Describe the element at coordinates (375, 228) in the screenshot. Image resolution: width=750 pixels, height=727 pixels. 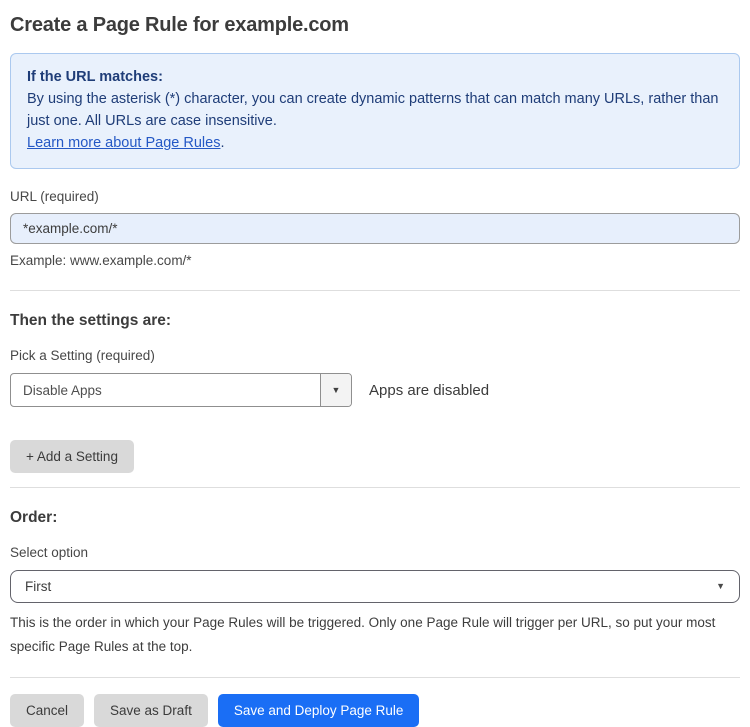
I see `url-input` at that location.